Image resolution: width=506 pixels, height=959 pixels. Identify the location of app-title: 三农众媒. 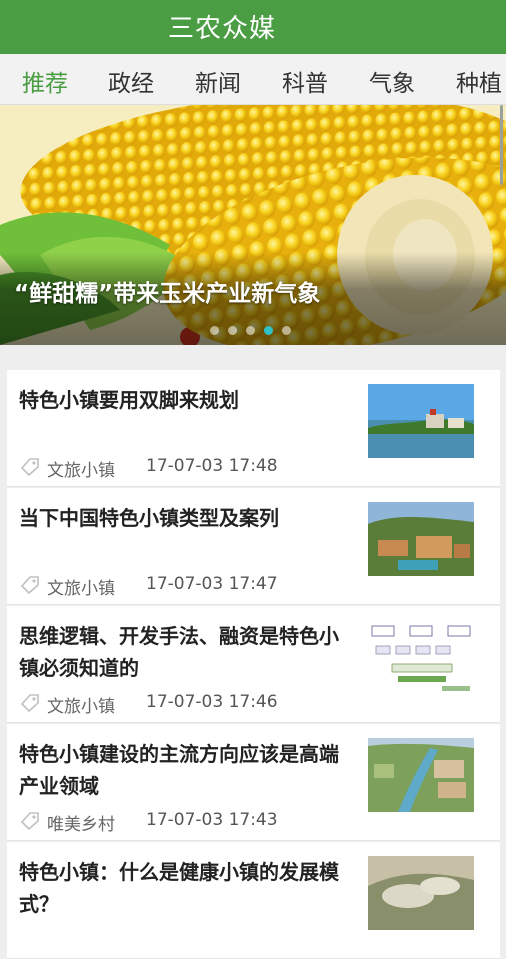
(222, 29).